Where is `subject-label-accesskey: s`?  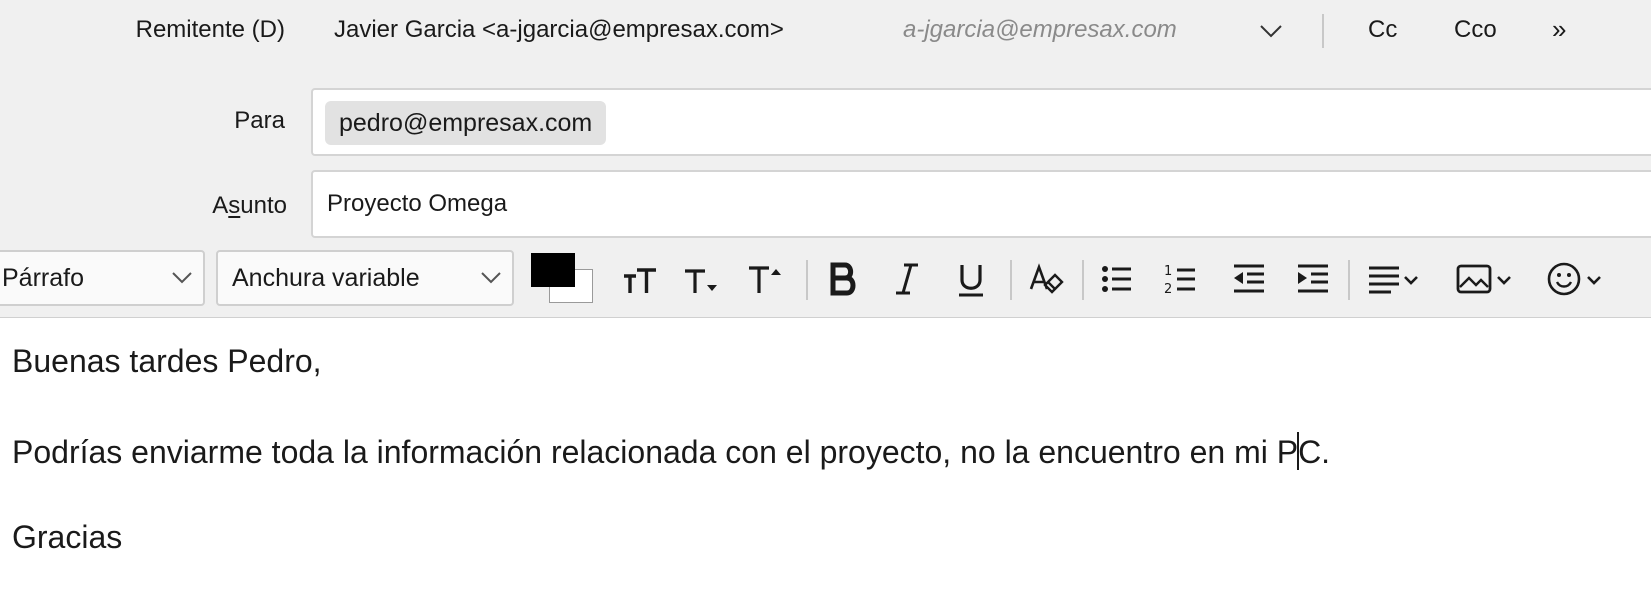 subject-label-accesskey: s is located at coordinates (234, 205).